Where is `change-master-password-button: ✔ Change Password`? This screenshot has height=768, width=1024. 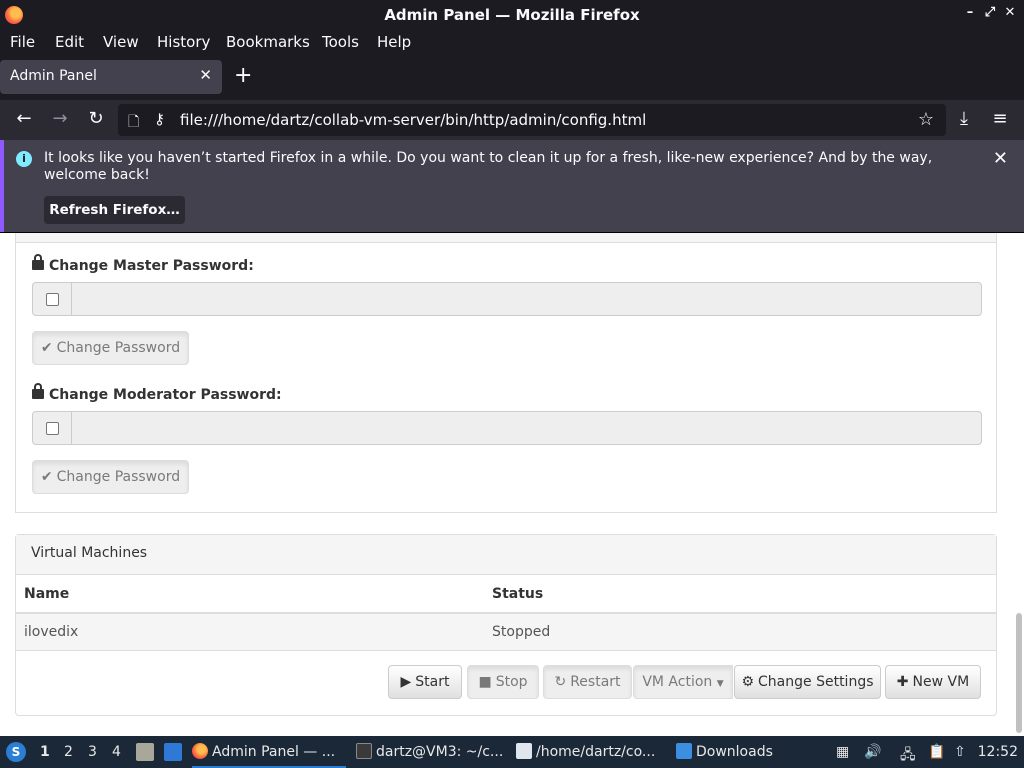 change-master-password-button: ✔ Change Password is located at coordinates (110, 348).